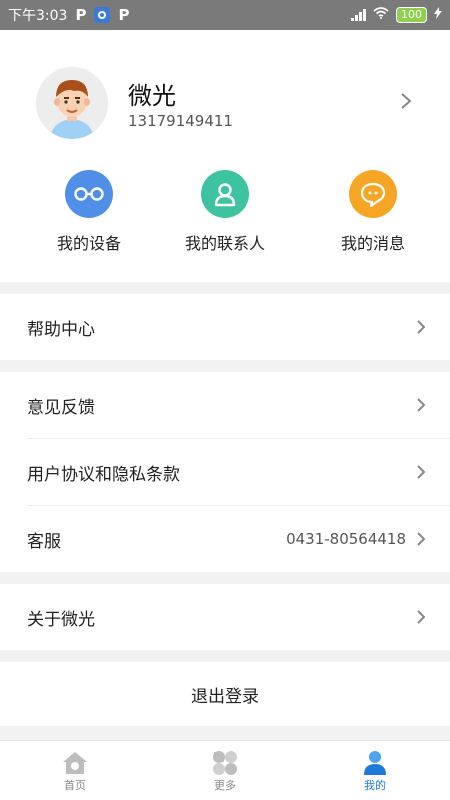 The image size is (450, 800). What do you see at coordinates (152, 96) in the screenshot?
I see `user-name: 微光` at bounding box center [152, 96].